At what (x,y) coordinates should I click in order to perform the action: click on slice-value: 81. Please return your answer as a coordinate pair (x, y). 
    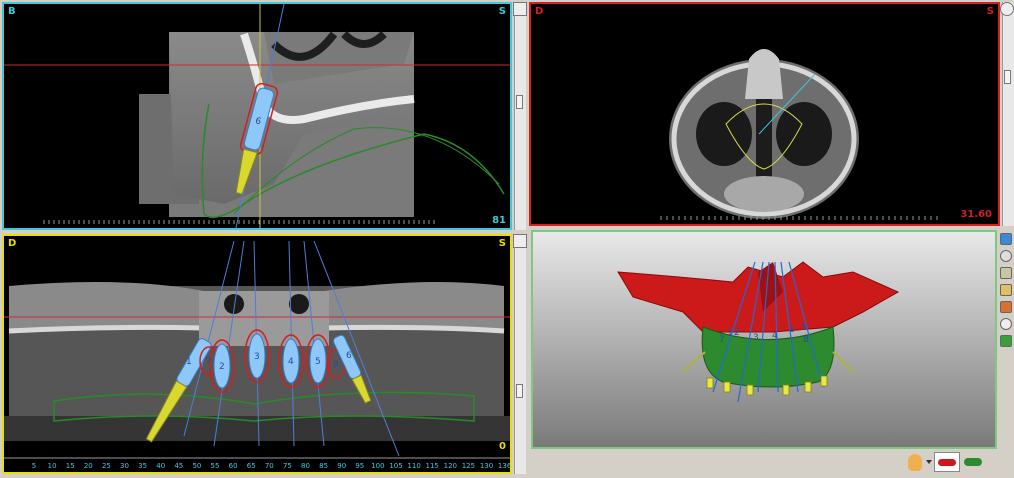
    Looking at the image, I should click on (499, 220).